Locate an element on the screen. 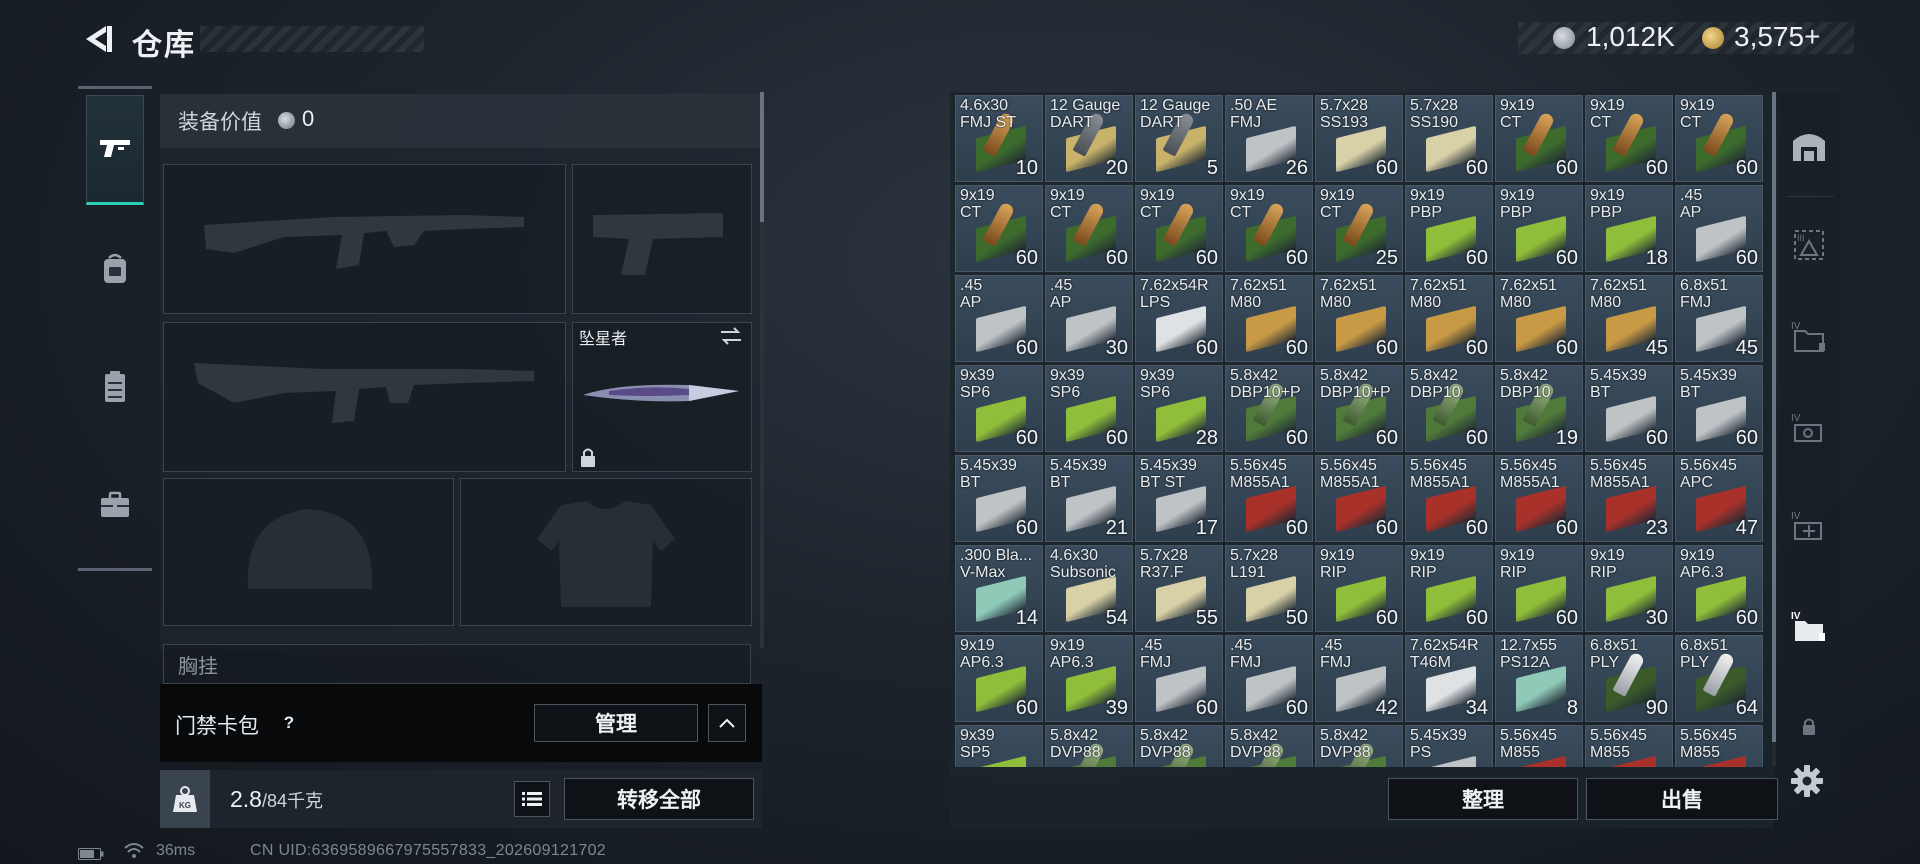  stash-item-cell: 5.56x45 APC 47 is located at coordinates (1719, 498).